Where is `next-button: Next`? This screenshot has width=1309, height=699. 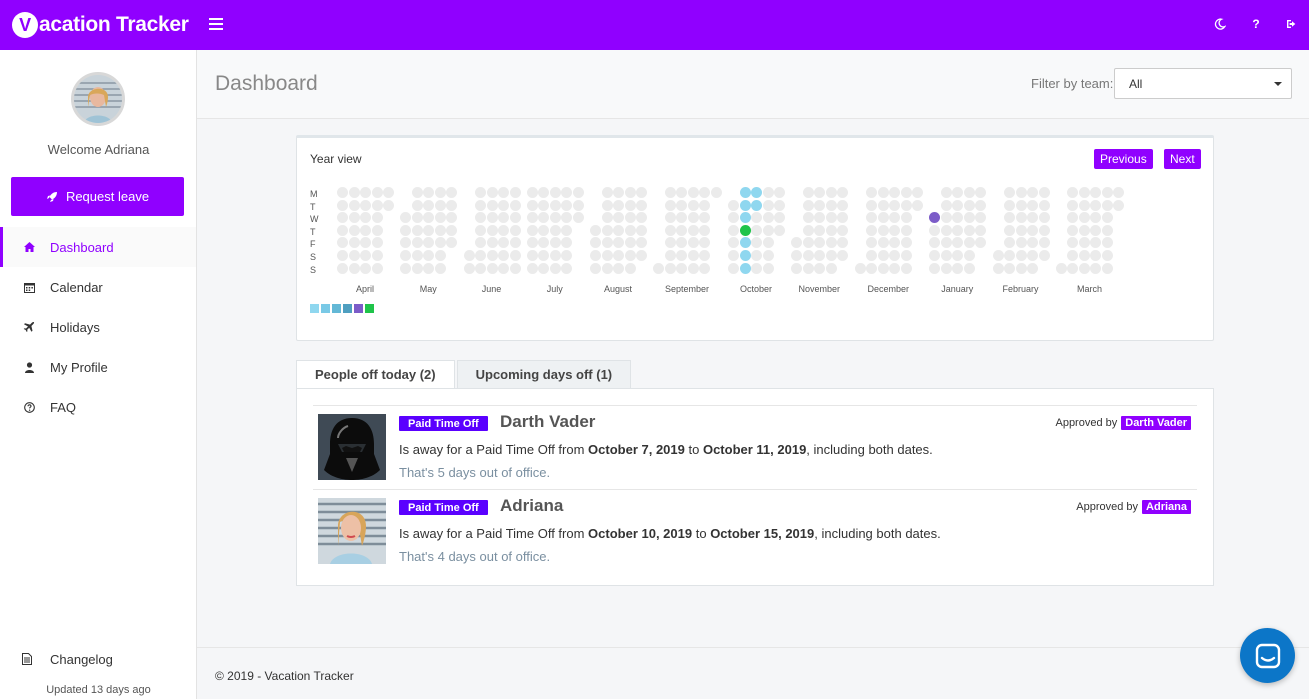
next-button: Next is located at coordinates (1182, 159).